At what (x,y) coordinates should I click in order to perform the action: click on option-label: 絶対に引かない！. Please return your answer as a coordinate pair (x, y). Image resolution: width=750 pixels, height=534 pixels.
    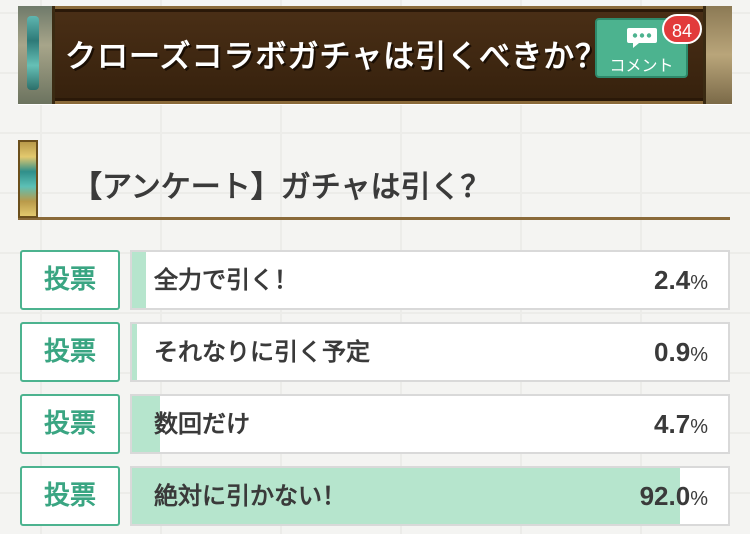
    Looking at the image, I should click on (250, 496).